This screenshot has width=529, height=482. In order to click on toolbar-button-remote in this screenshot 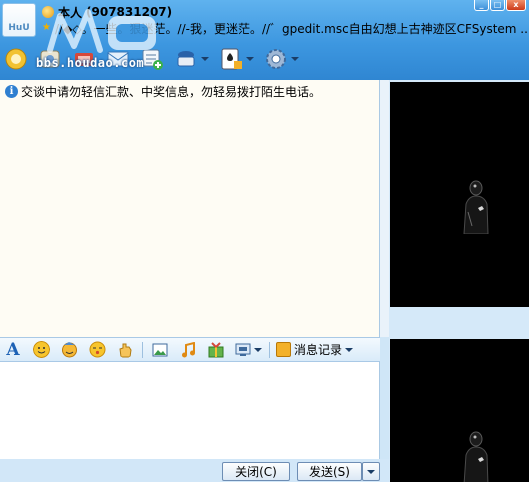, I will do `click(191, 59)`.